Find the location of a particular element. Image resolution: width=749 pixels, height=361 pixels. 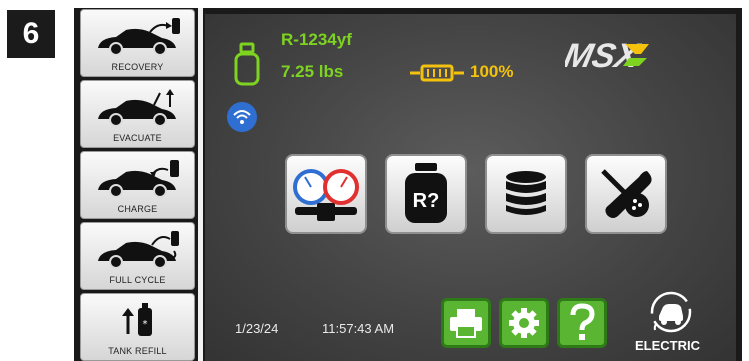

logo-text: MSX is located at coordinates (604, 55).